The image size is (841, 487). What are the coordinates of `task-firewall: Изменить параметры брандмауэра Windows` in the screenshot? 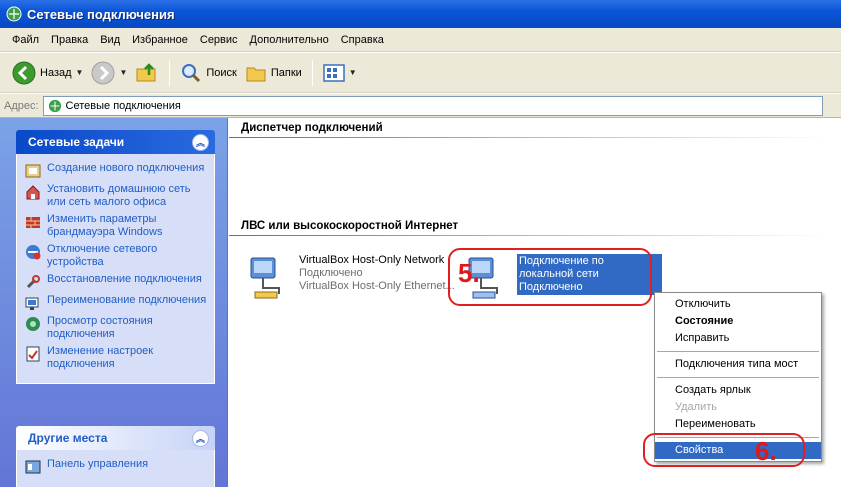 It's located at (116, 226).